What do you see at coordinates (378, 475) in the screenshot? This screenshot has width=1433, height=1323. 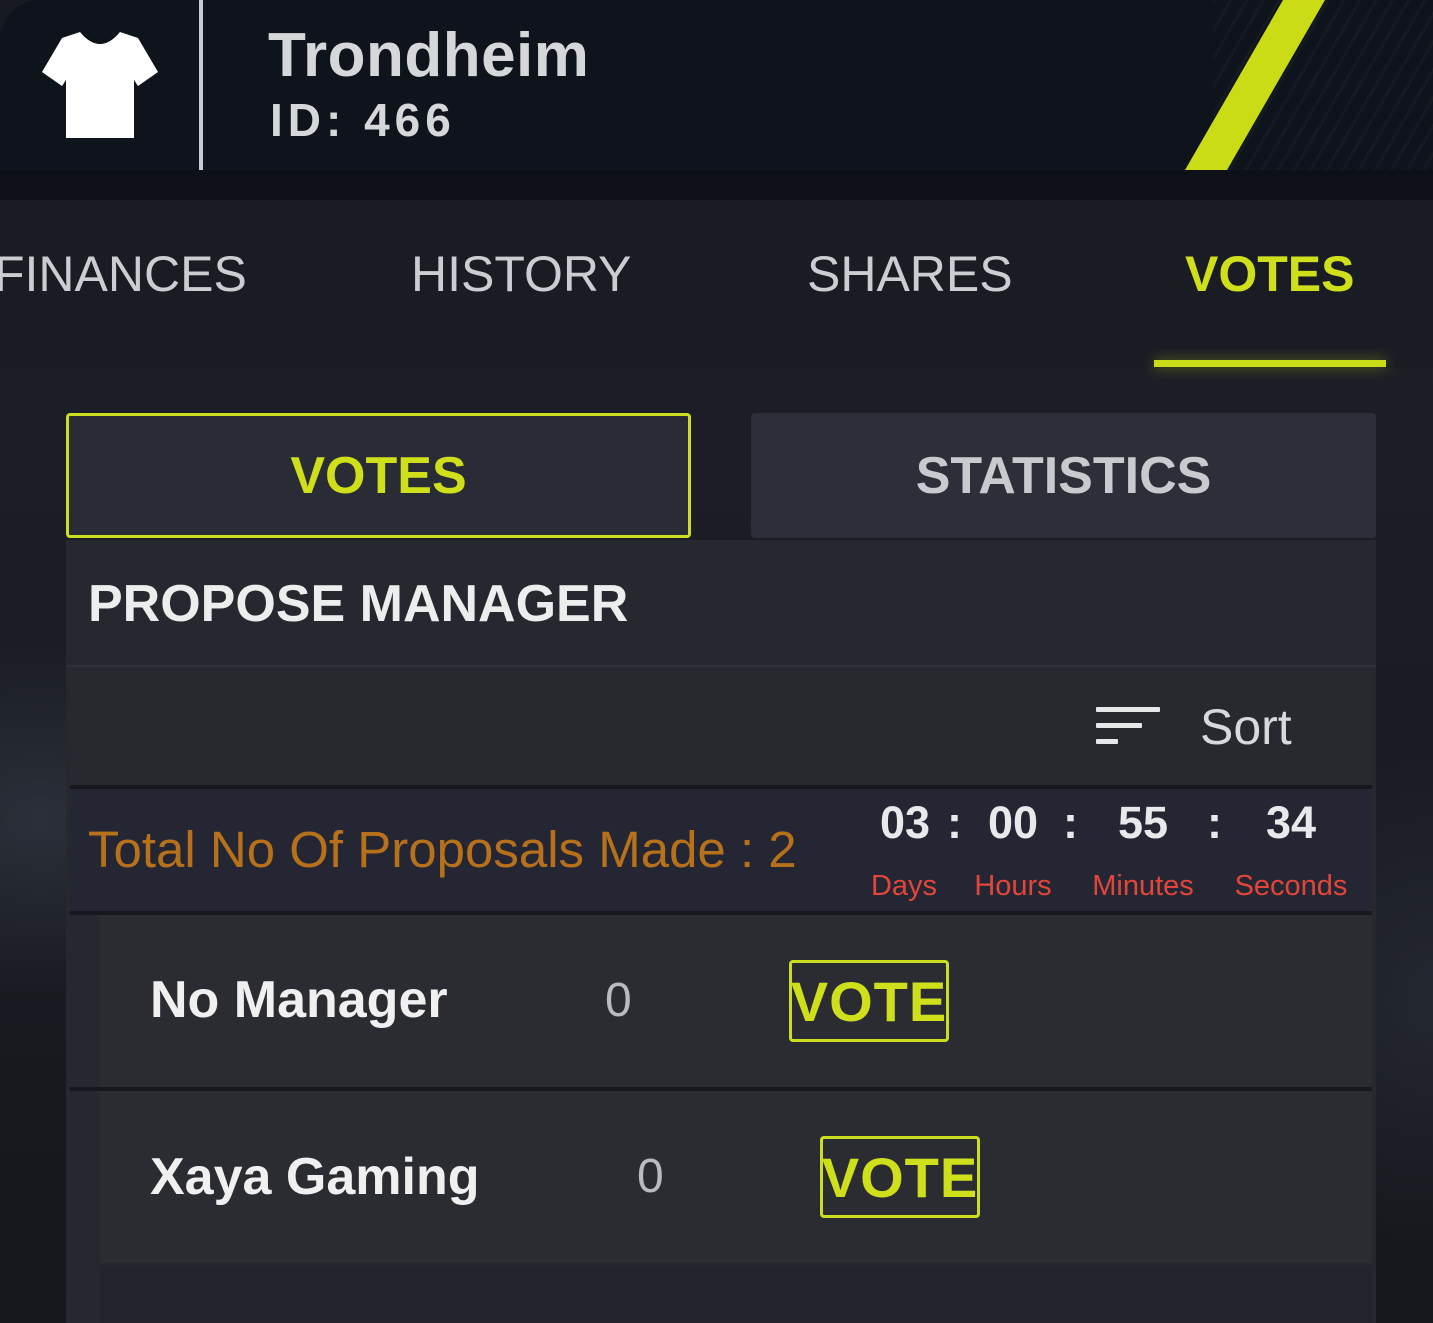 I see `subtab-votes: VOTES` at bounding box center [378, 475].